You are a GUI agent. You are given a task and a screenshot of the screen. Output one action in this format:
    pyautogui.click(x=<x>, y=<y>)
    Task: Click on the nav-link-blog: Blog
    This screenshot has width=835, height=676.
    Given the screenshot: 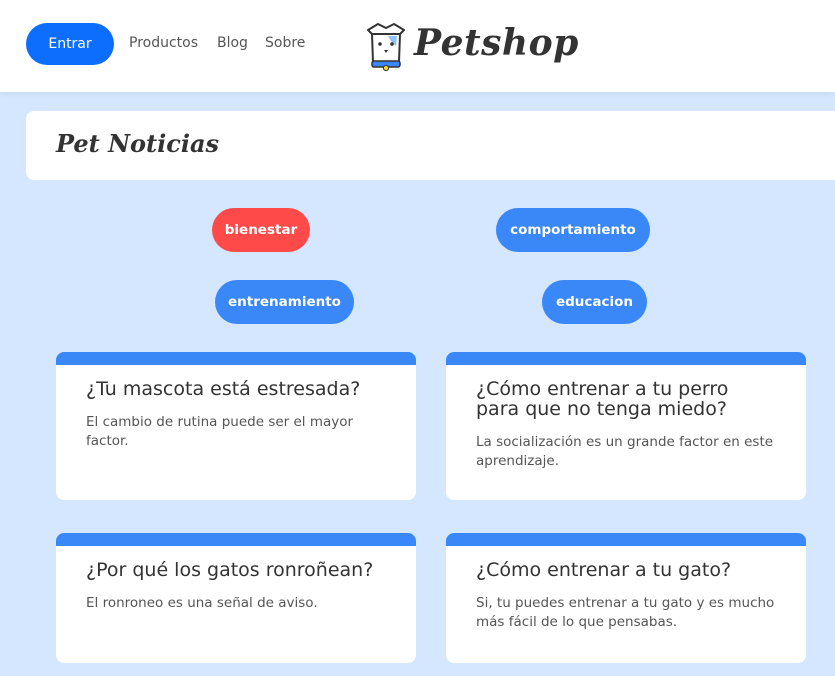 What is the action you would take?
    pyautogui.click(x=232, y=43)
    